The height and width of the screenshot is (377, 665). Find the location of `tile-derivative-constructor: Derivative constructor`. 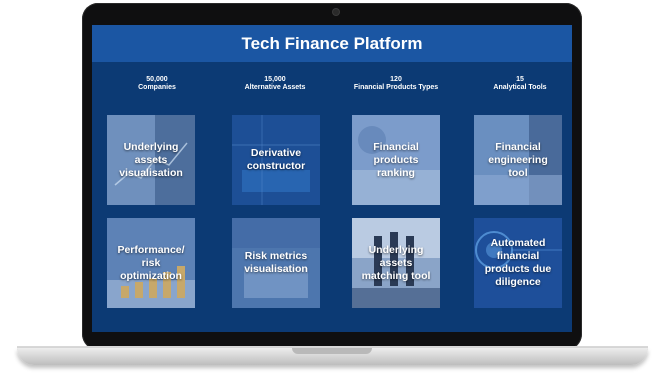

tile-derivative-constructor: Derivative constructor is located at coordinates (276, 160).